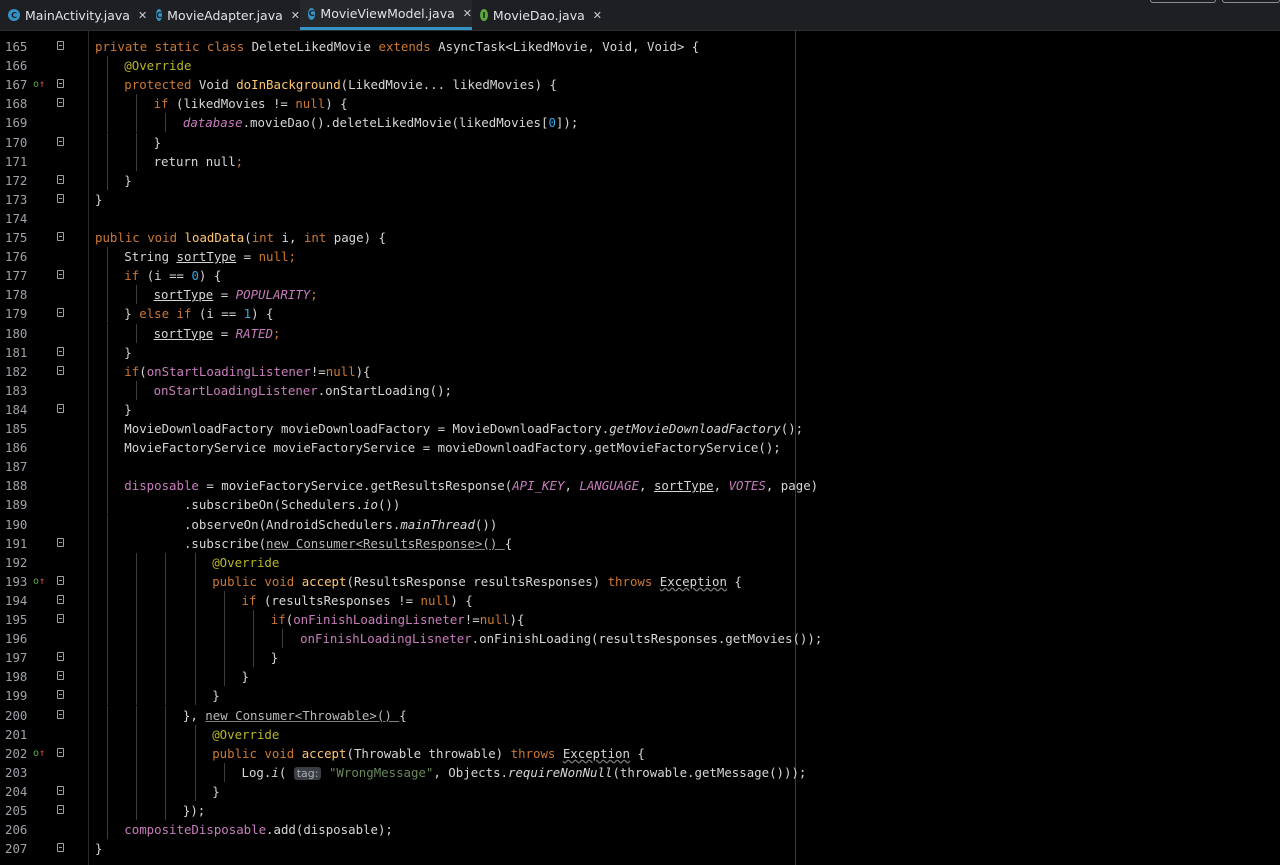  Describe the element at coordinates (640, 677) in the screenshot. I see `code-line: 198}` at that location.